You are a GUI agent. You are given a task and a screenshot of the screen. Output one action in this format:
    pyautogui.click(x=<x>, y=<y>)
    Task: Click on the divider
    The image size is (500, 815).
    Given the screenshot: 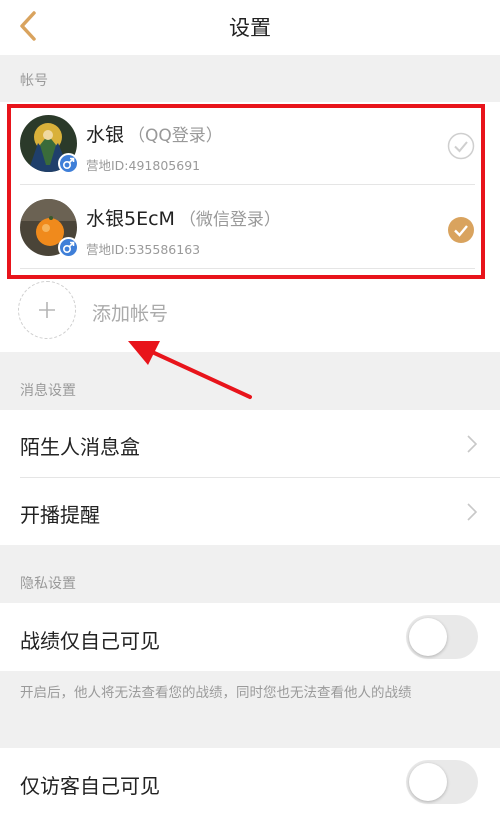 What is the action you would take?
    pyautogui.click(x=260, y=477)
    